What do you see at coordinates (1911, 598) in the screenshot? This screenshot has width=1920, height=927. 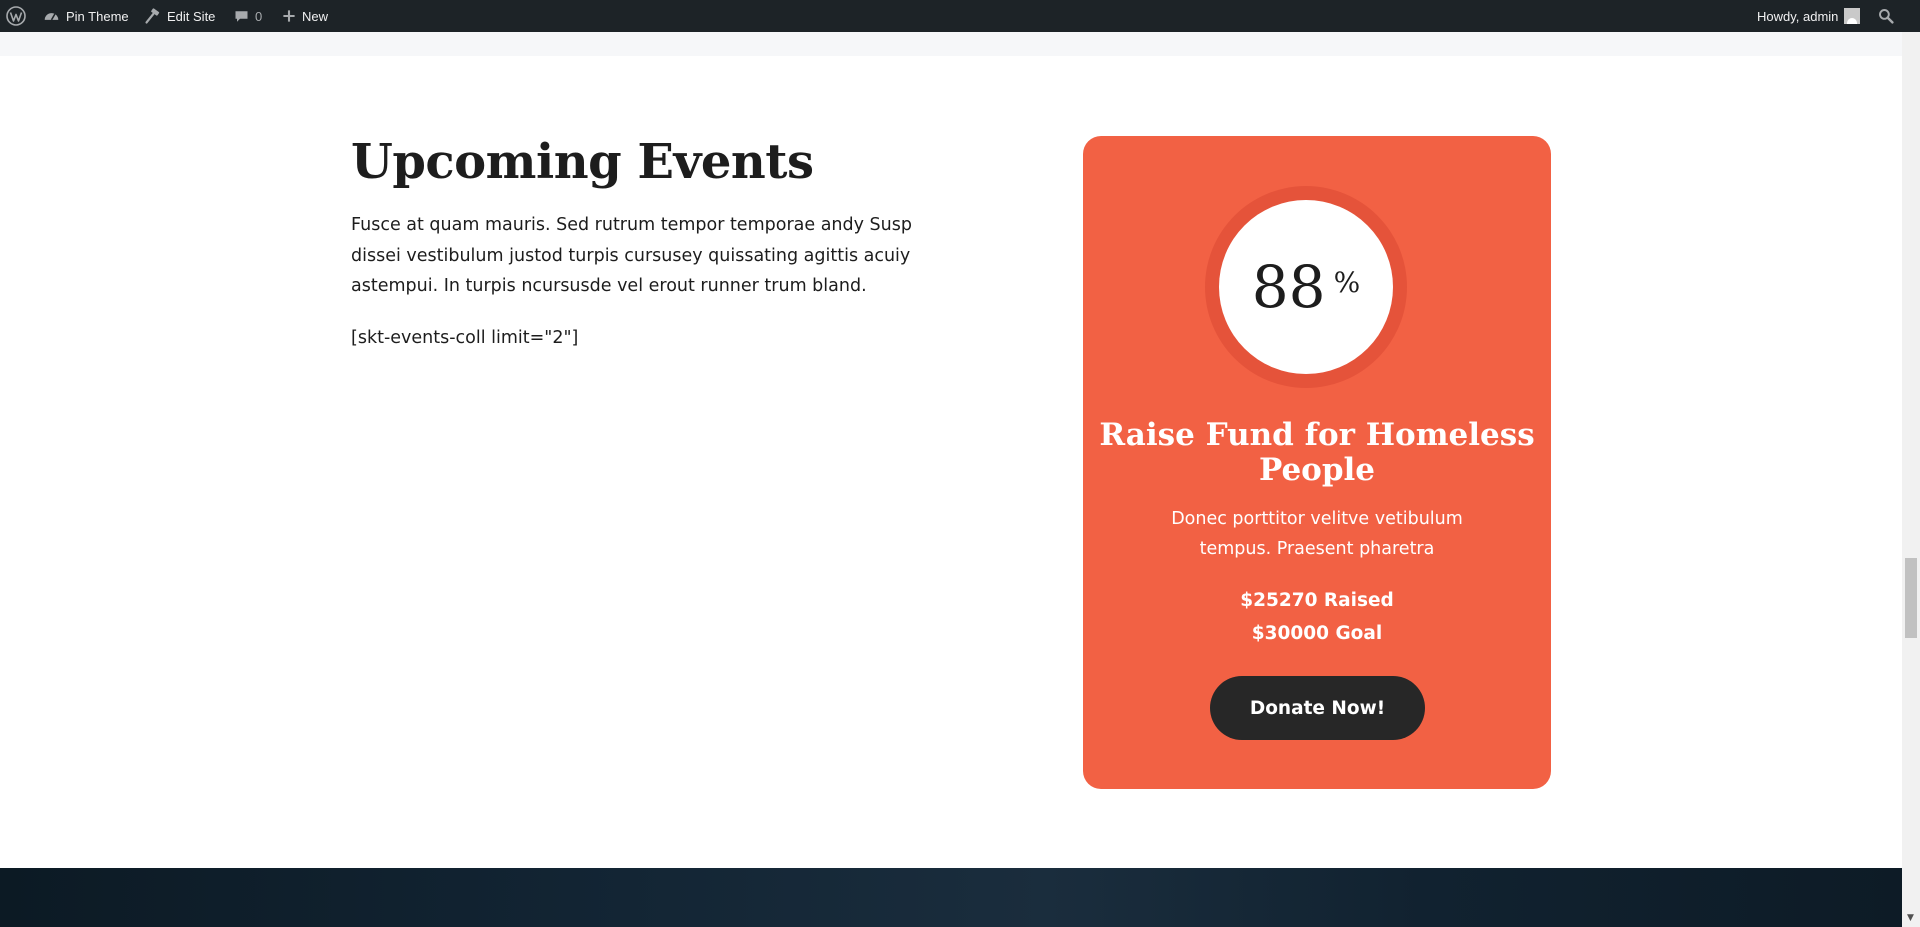 I see `scrollbar-thumb` at bounding box center [1911, 598].